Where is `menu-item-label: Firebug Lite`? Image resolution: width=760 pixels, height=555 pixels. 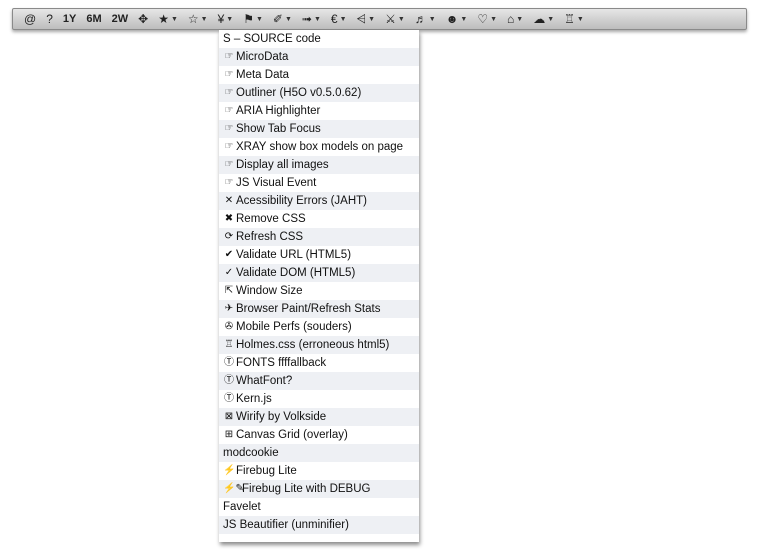 menu-item-label: Firebug Lite is located at coordinates (266, 471).